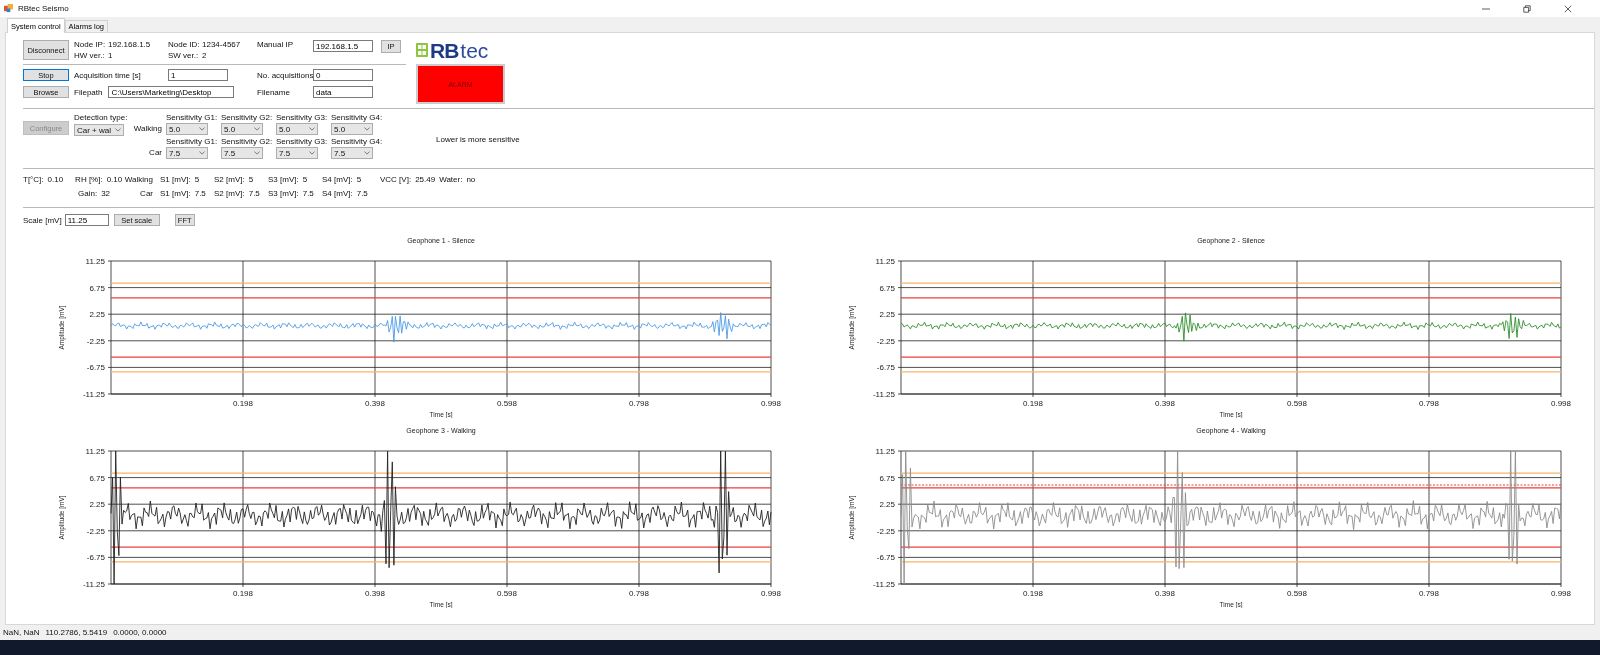  I want to click on label: Manual IP, so click(276, 44).